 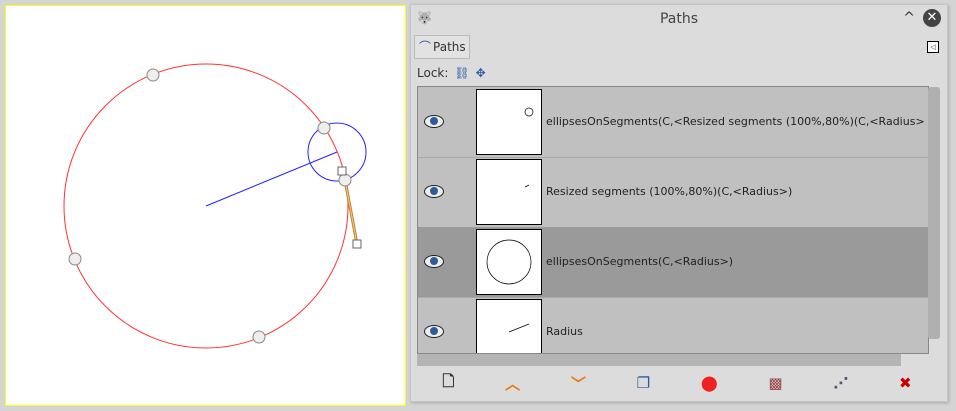 I want to click on path-name: Radius, so click(x=564, y=331).